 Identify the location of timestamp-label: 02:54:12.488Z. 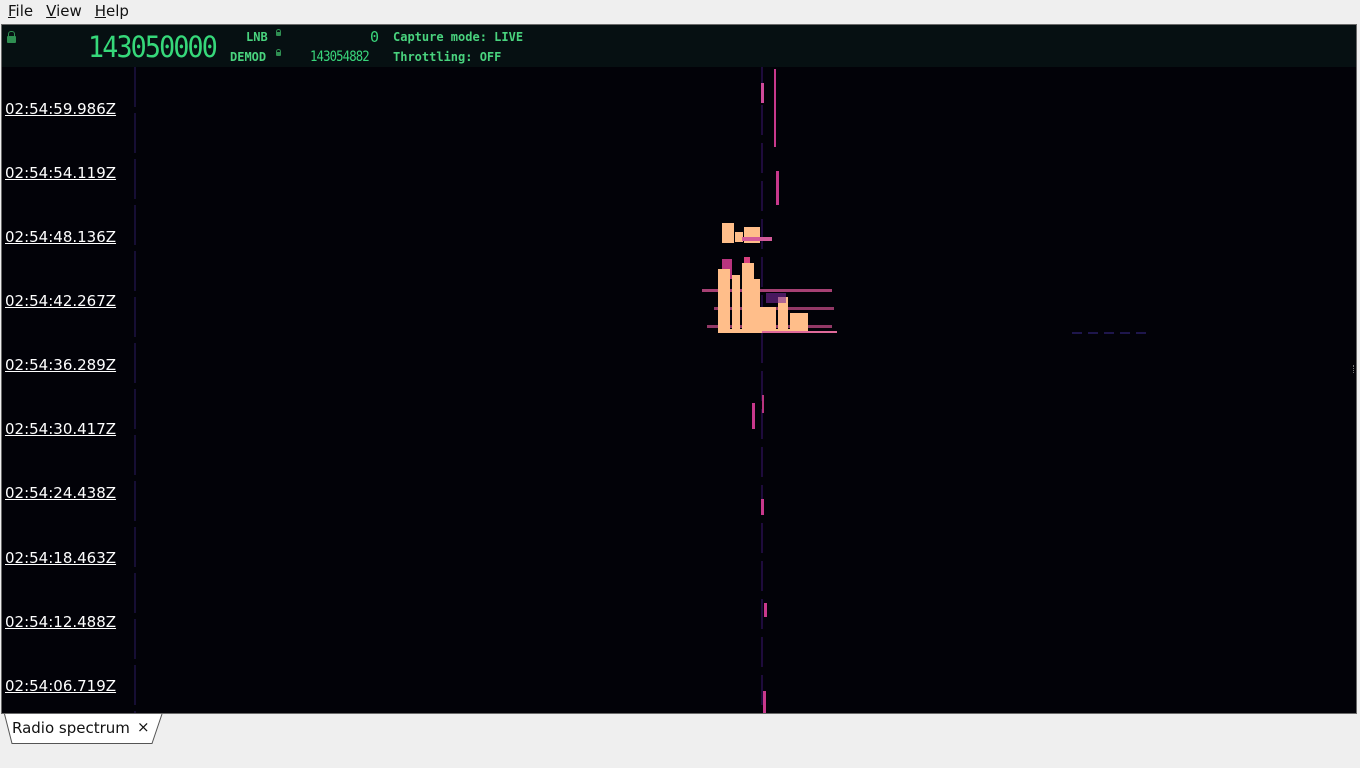
(60, 622).